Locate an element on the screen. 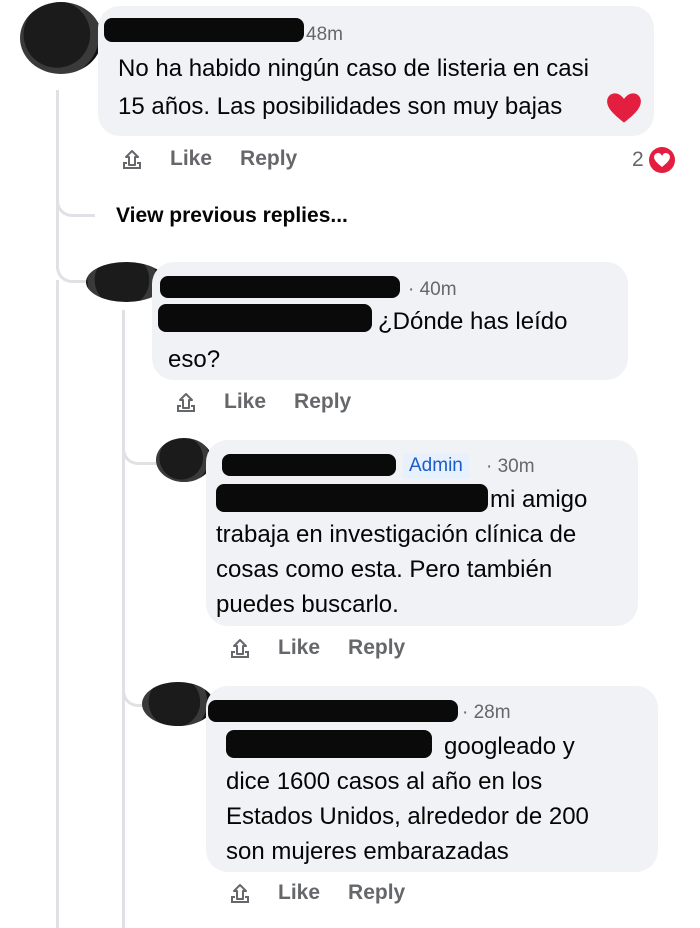 The image size is (700, 928). comment-text: eso? is located at coordinates (194, 359).